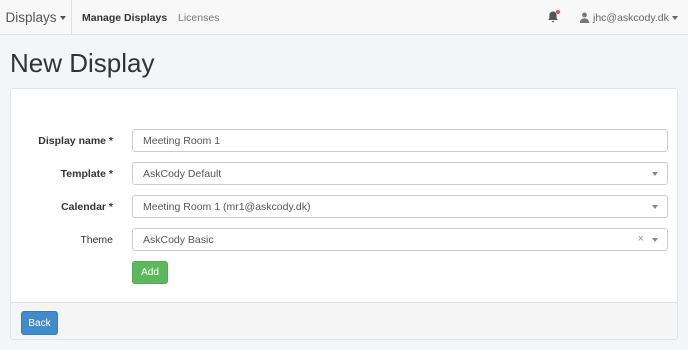  Describe the element at coordinates (178, 239) in the screenshot. I see `theme-value: AskCody Basic` at that location.